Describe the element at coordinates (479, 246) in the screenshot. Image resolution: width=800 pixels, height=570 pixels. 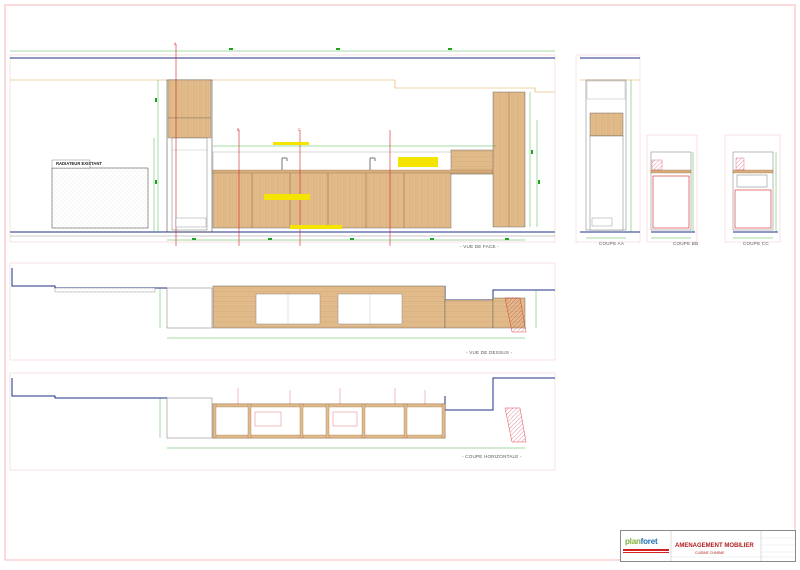
I see `front-view-title: - VUE DE FACE -` at that location.